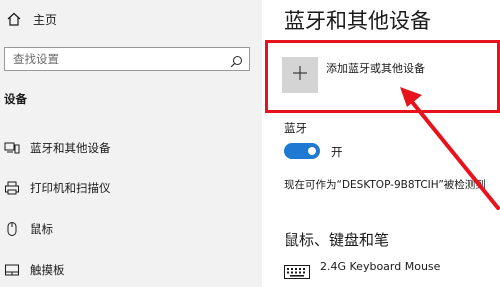 The image size is (500, 287). I want to click on search-icon, so click(236, 60).